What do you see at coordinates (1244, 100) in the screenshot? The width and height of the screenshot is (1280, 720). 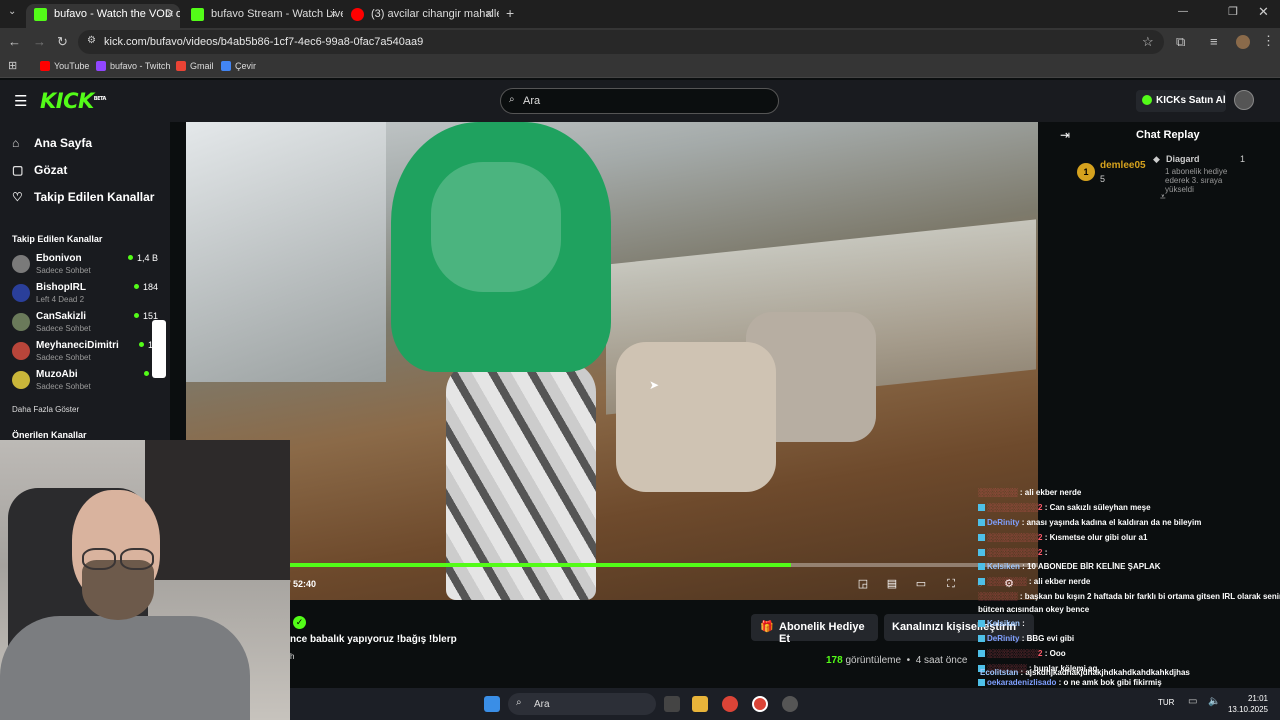 I see `user-avatar` at bounding box center [1244, 100].